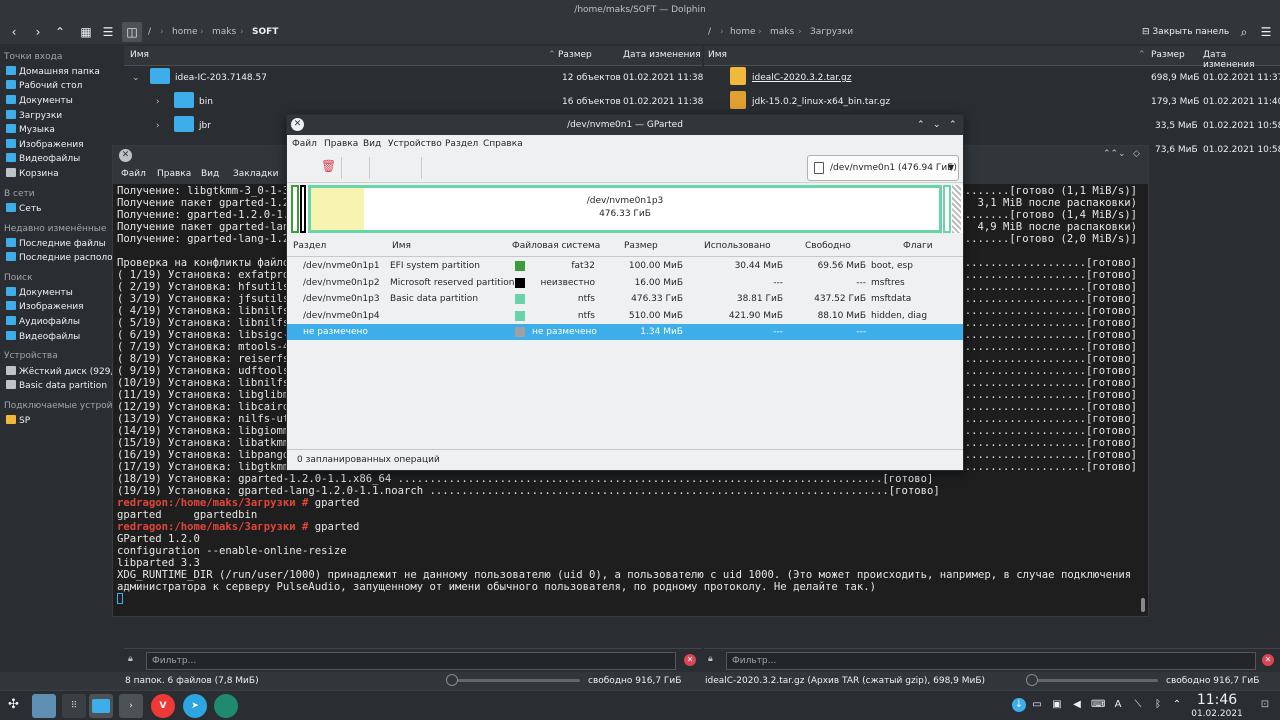  What do you see at coordinates (782, 32) in the screenshot?
I see `breadcrumb-right-maks: maks` at bounding box center [782, 32].